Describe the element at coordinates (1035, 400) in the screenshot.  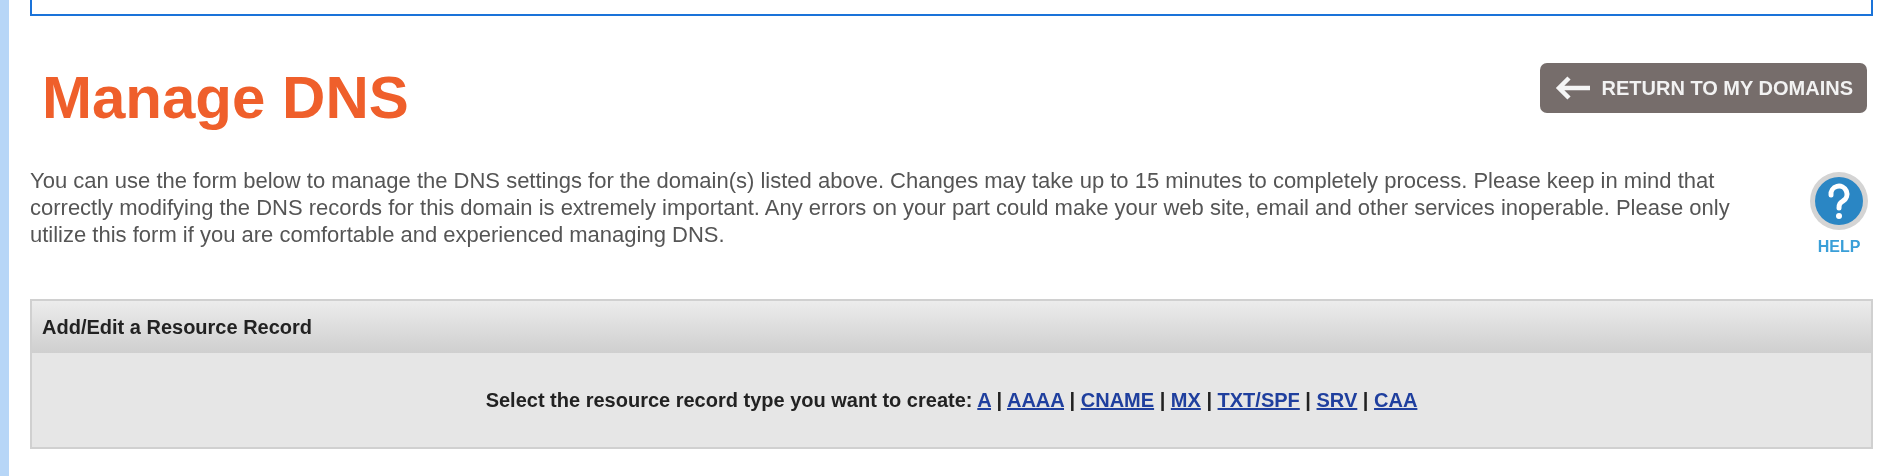
I see `record-type-link: AAAA` at that location.